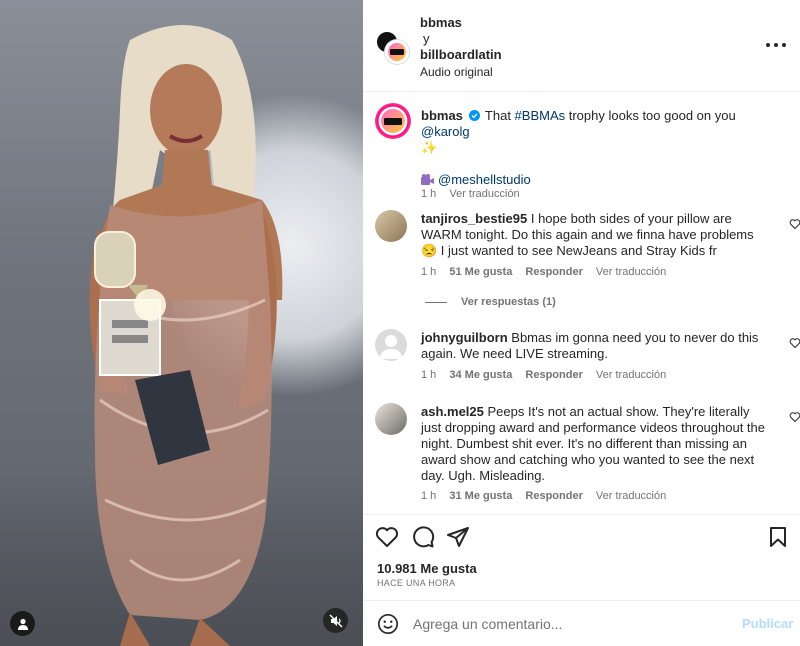  I want to click on action-bar, so click(581, 537).